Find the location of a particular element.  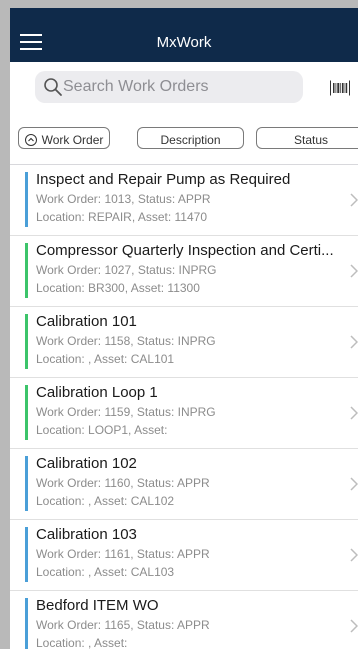

nav-bar: MxWork is located at coordinates (184, 35).